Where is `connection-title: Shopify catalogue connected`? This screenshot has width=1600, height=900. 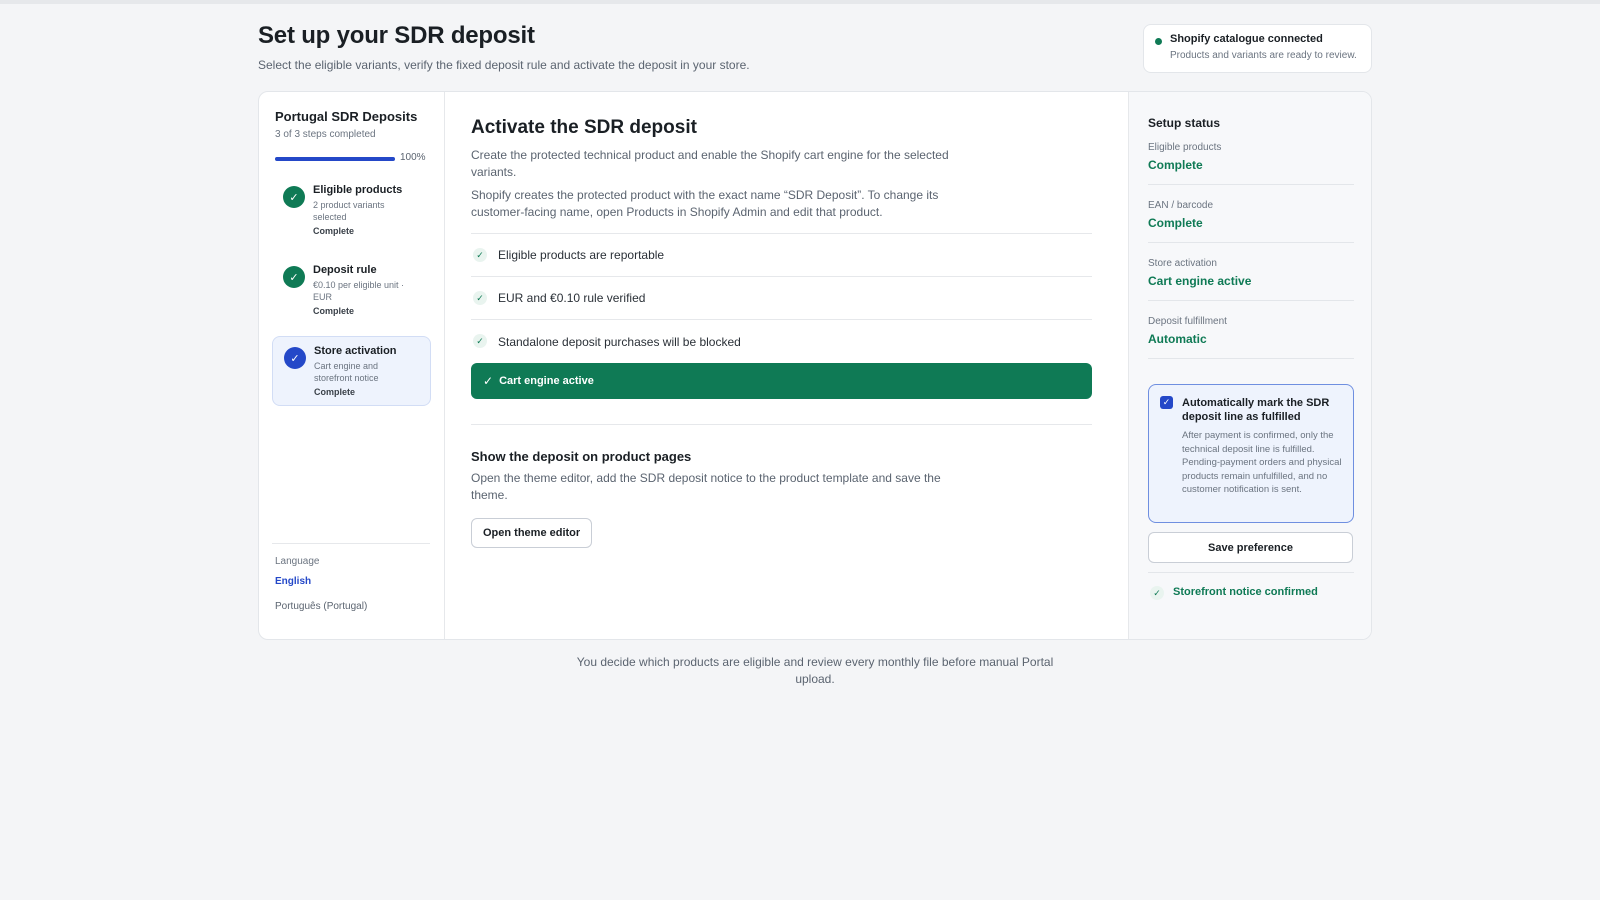 connection-title: Shopify catalogue connected is located at coordinates (1246, 39).